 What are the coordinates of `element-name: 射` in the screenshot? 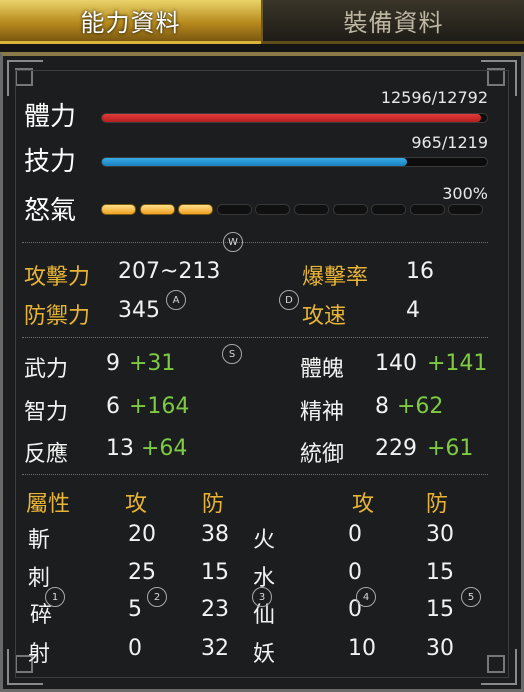 It's located at (39, 654).